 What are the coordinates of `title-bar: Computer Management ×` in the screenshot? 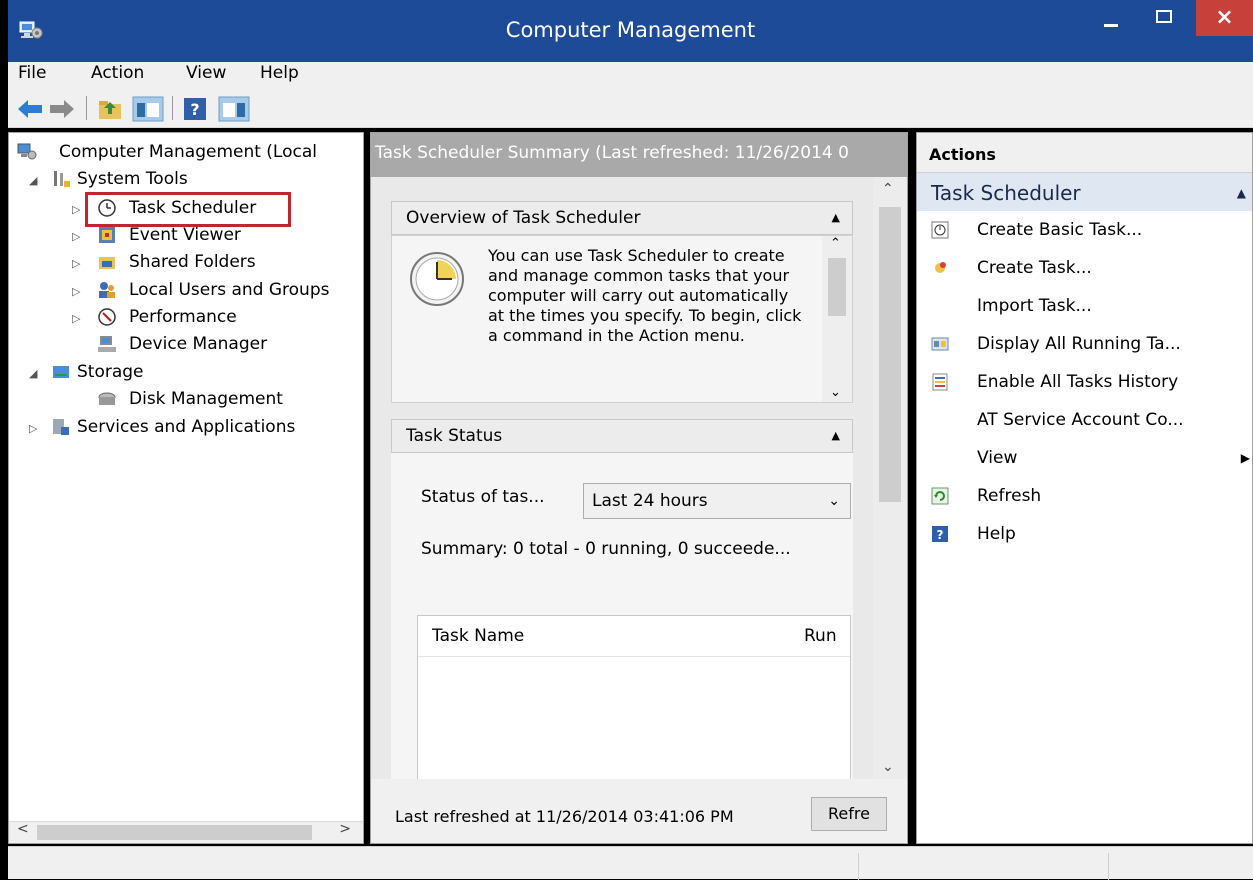 It's located at (630, 31).